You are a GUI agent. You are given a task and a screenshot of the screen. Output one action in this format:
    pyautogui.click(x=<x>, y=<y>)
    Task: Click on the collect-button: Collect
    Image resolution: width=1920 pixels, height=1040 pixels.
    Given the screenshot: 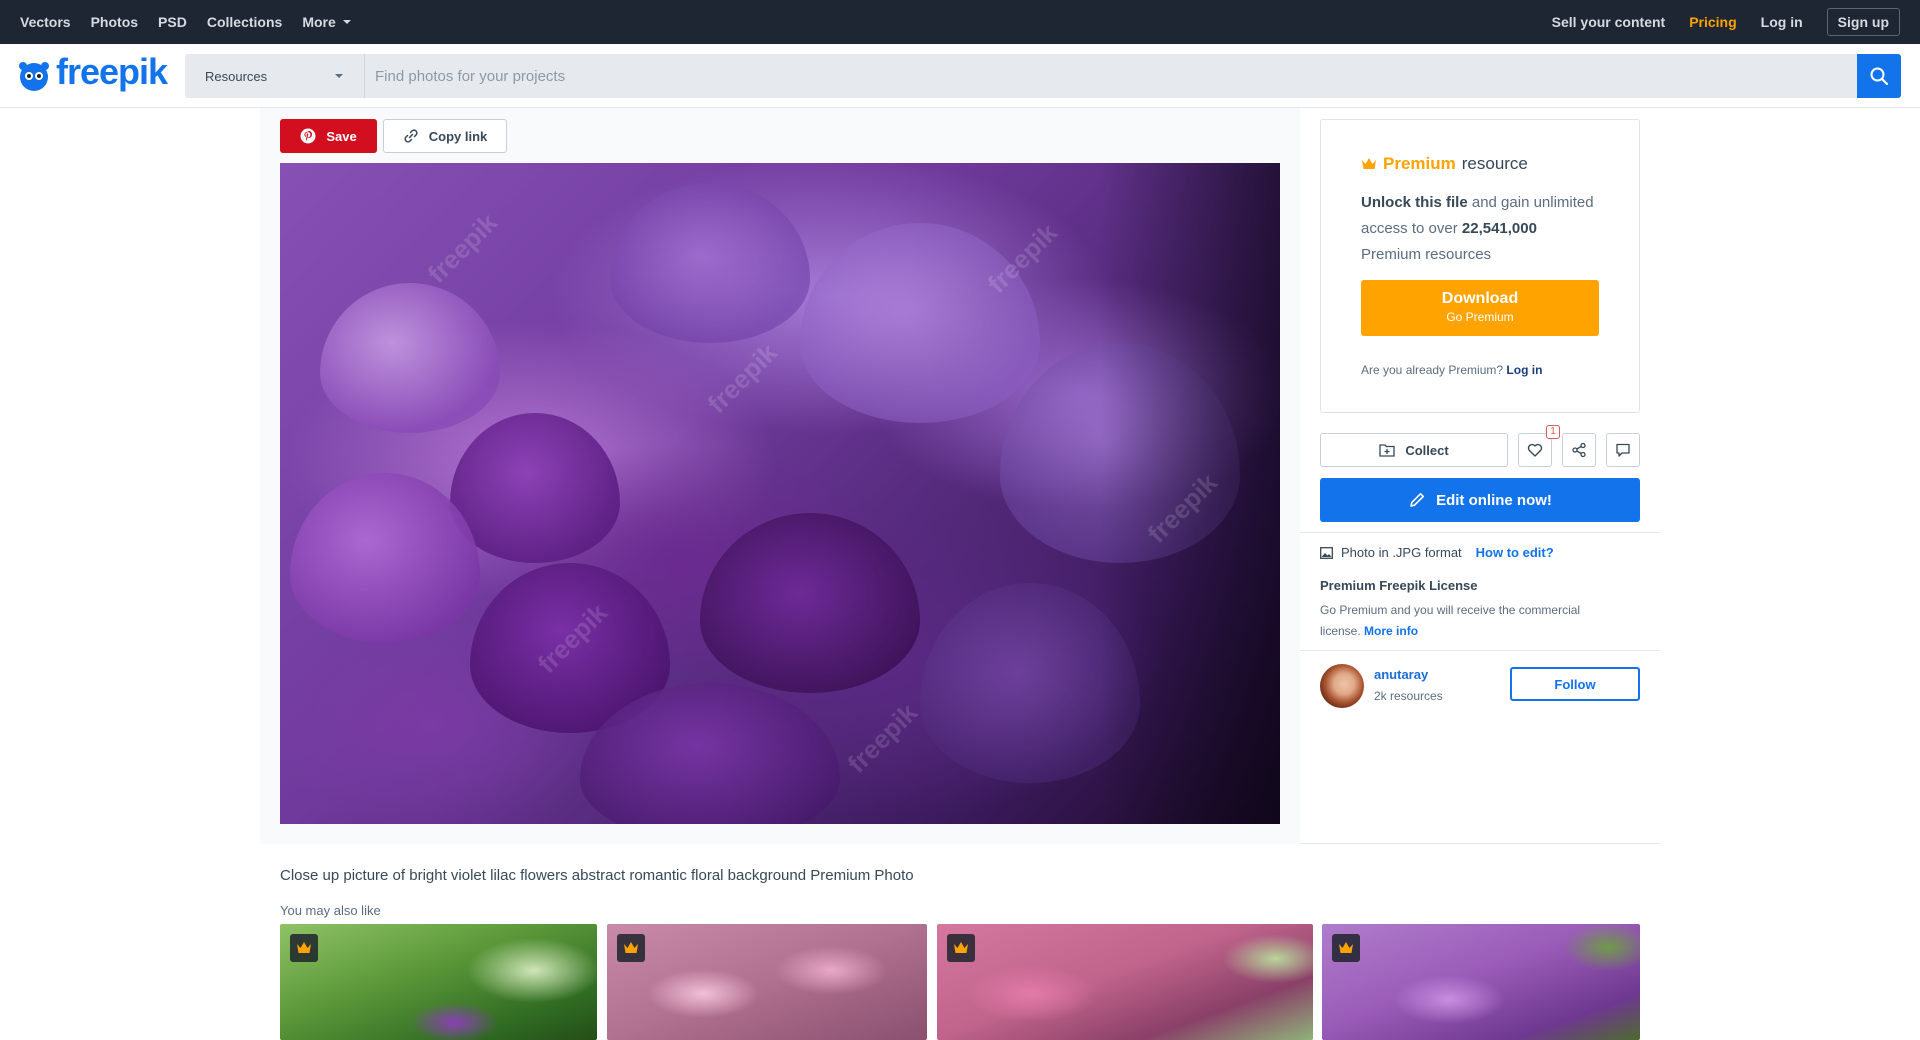 What is the action you would take?
    pyautogui.click(x=1414, y=450)
    